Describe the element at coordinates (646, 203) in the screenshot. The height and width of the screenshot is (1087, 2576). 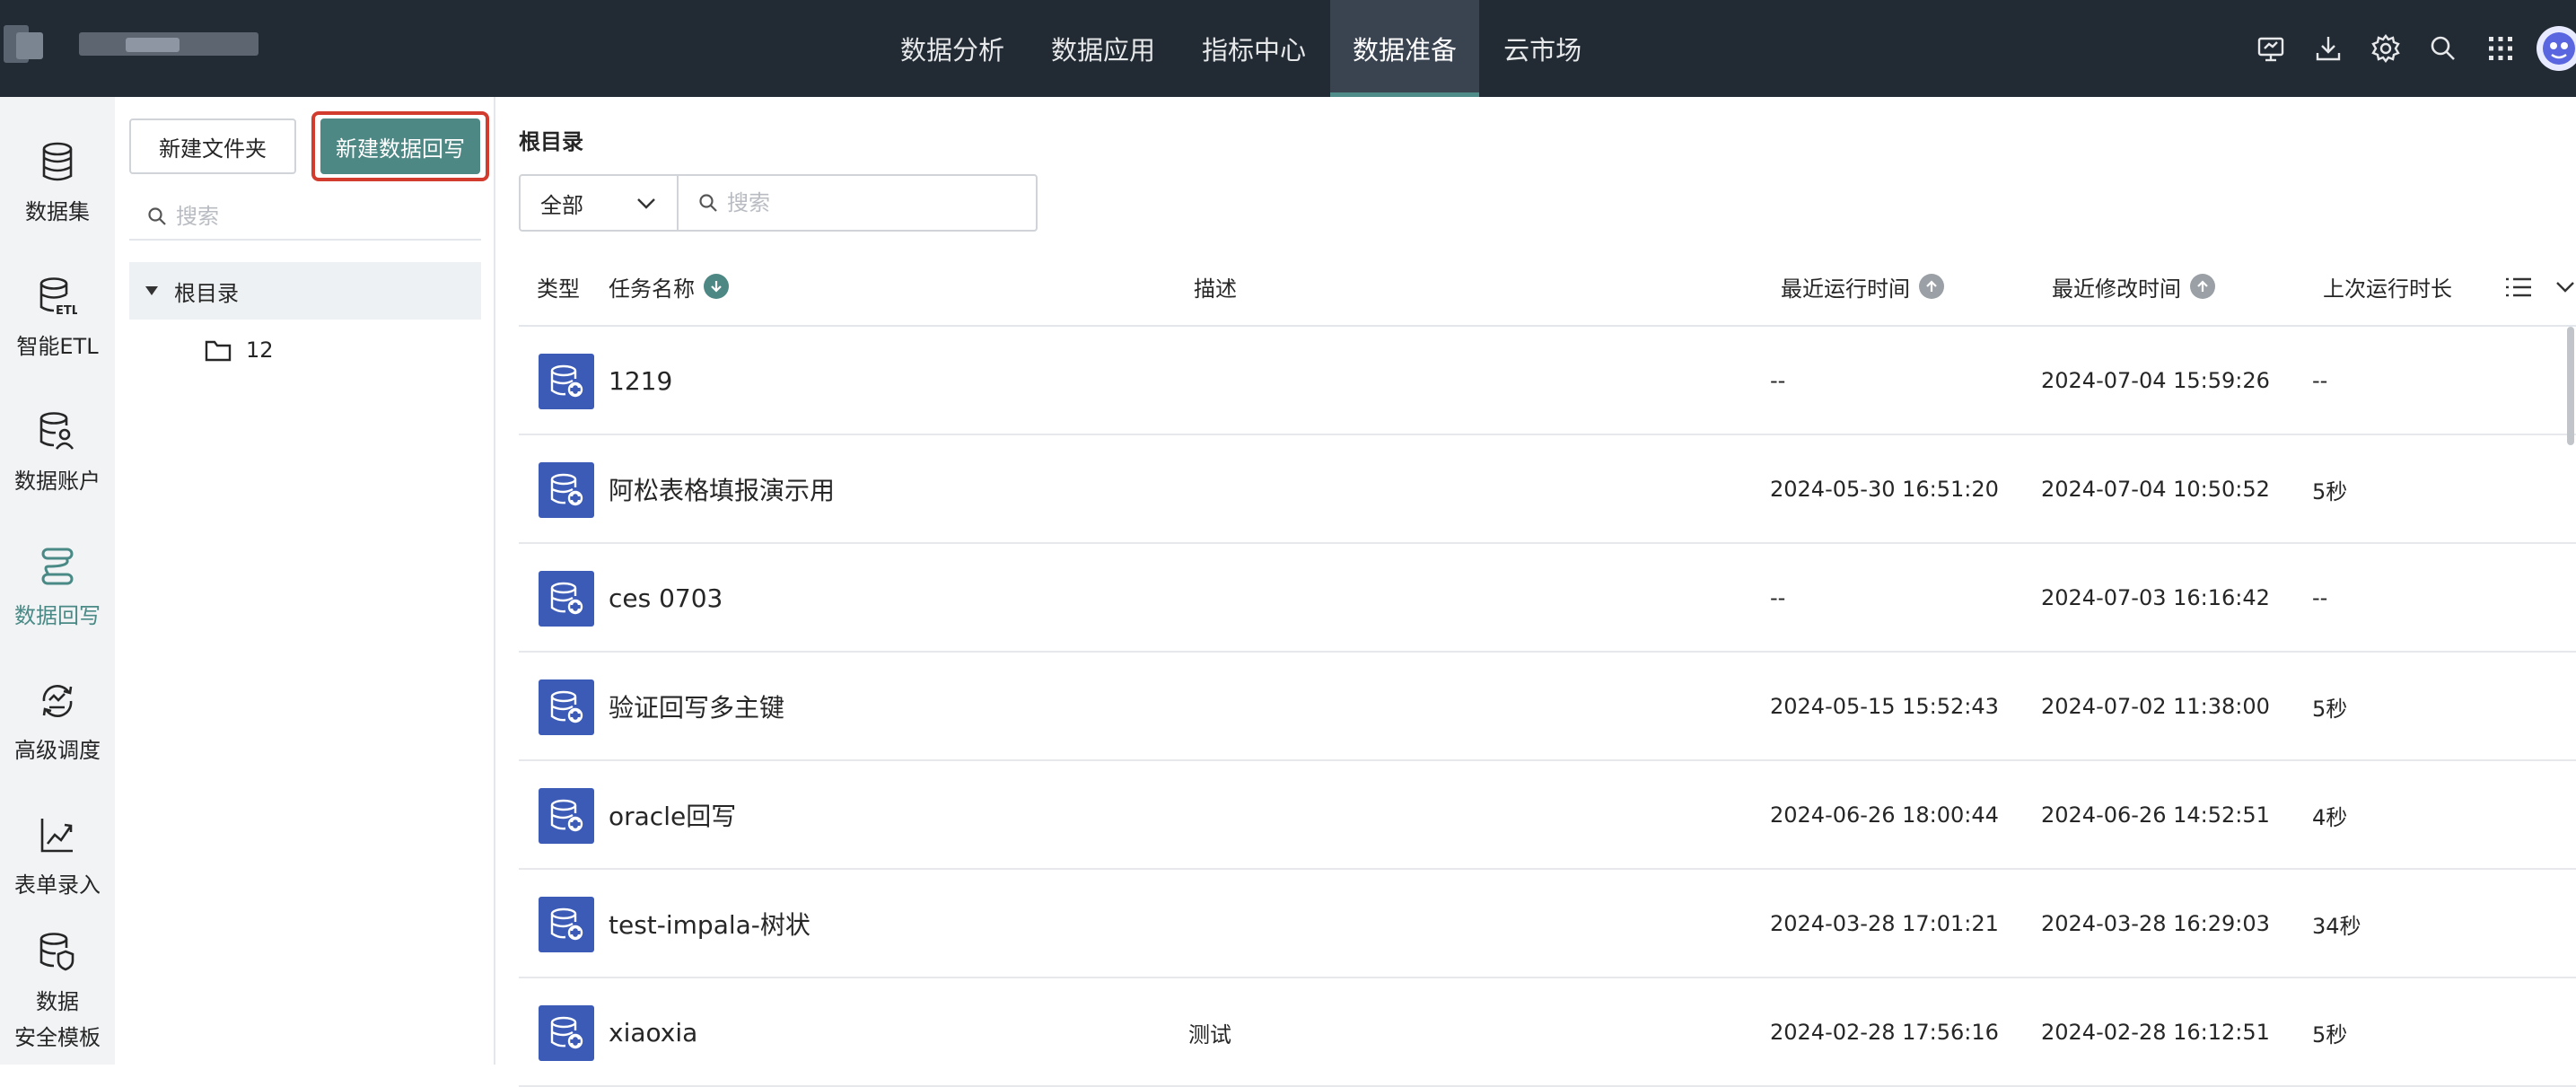
I see `chevron-down-icon` at that location.